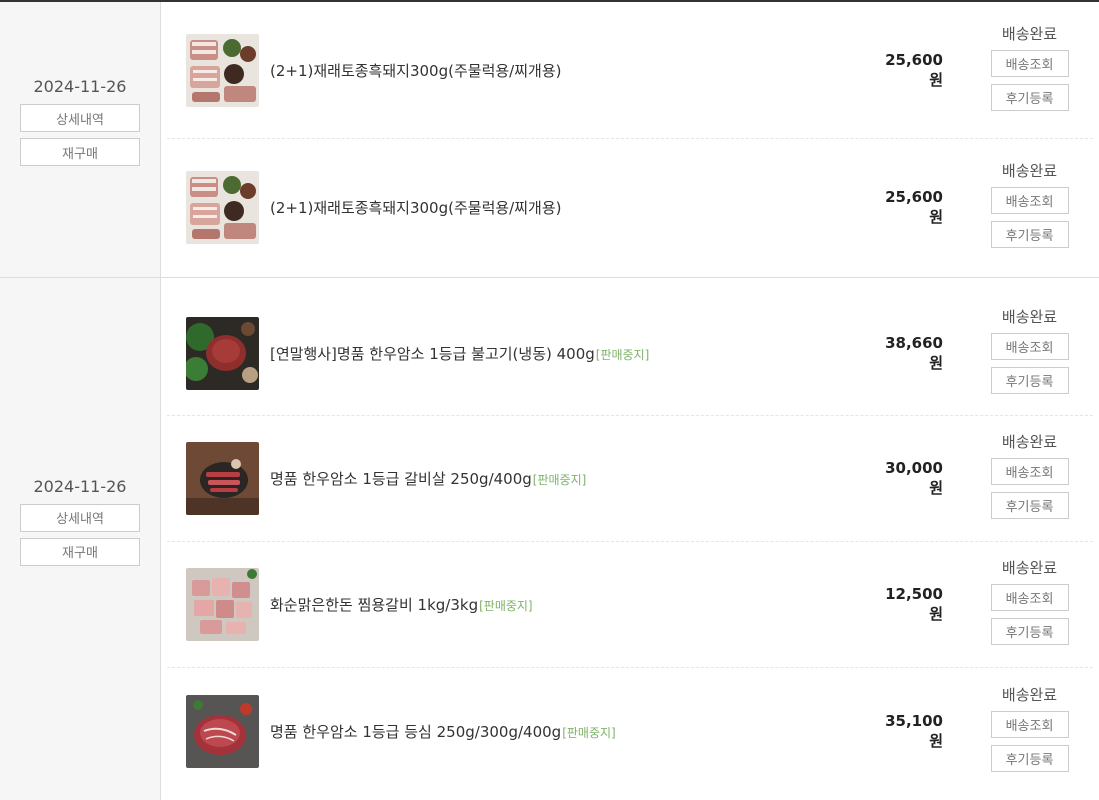  I want to click on product-name: 명품 한우암소 1등급 갈비살 250g/400g[판매중지], so click(560, 478).